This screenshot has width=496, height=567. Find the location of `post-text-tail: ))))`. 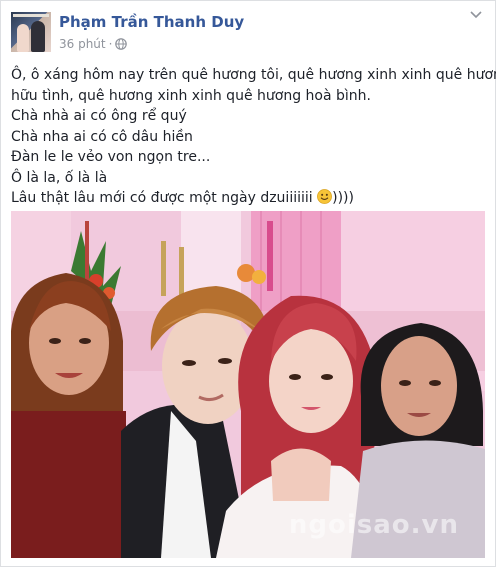

post-text-tail: )))) is located at coordinates (343, 198).